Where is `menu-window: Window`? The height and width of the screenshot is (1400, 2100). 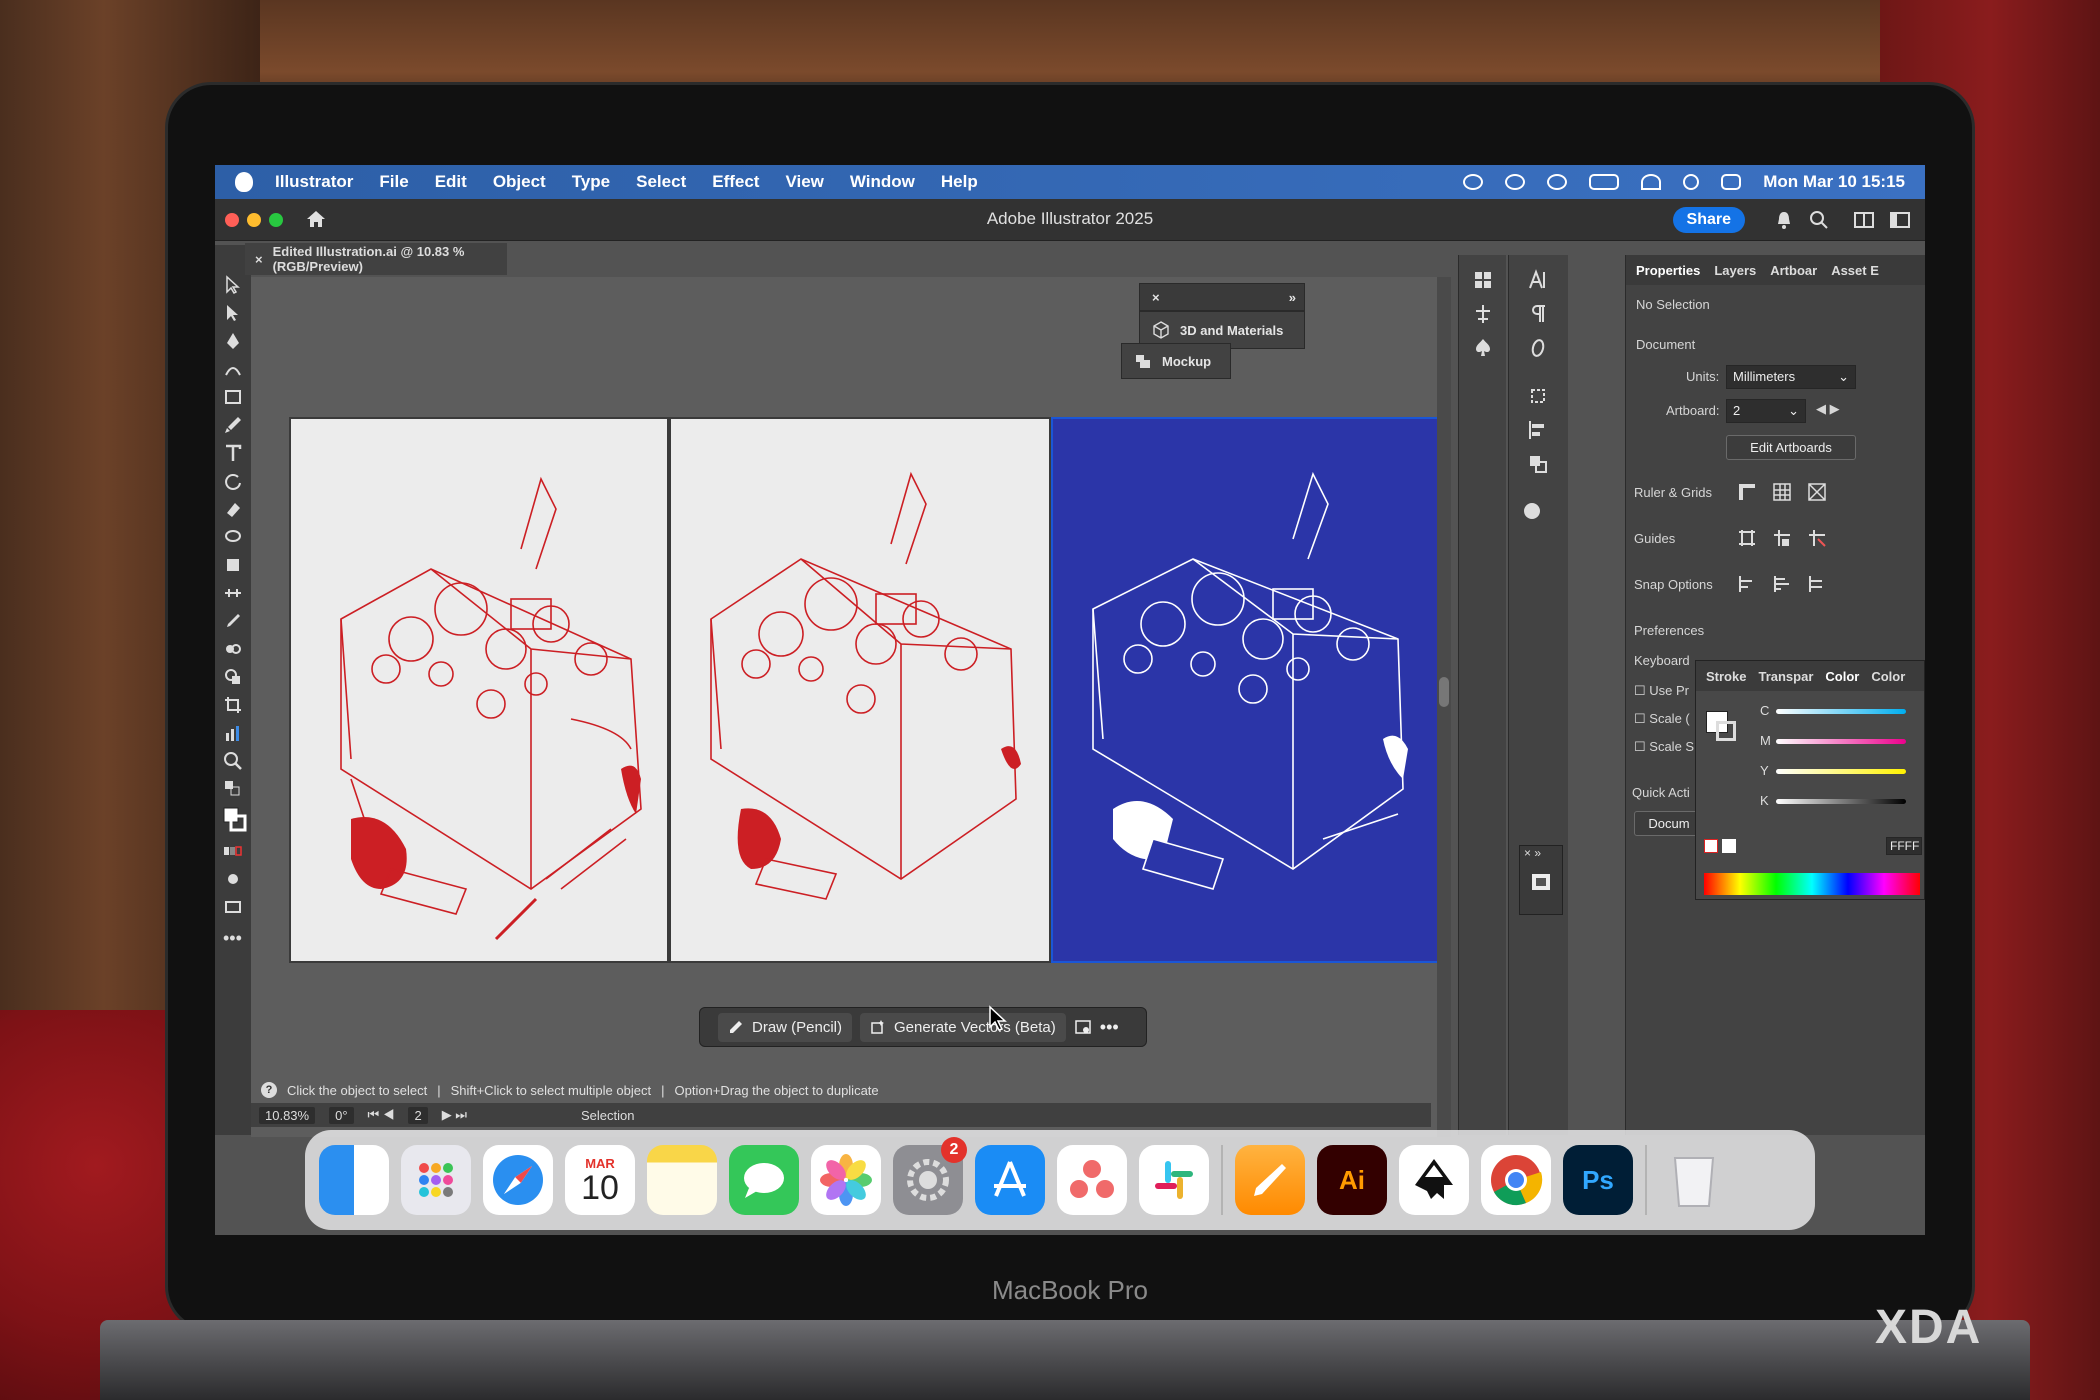
menu-window: Window is located at coordinates (882, 182).